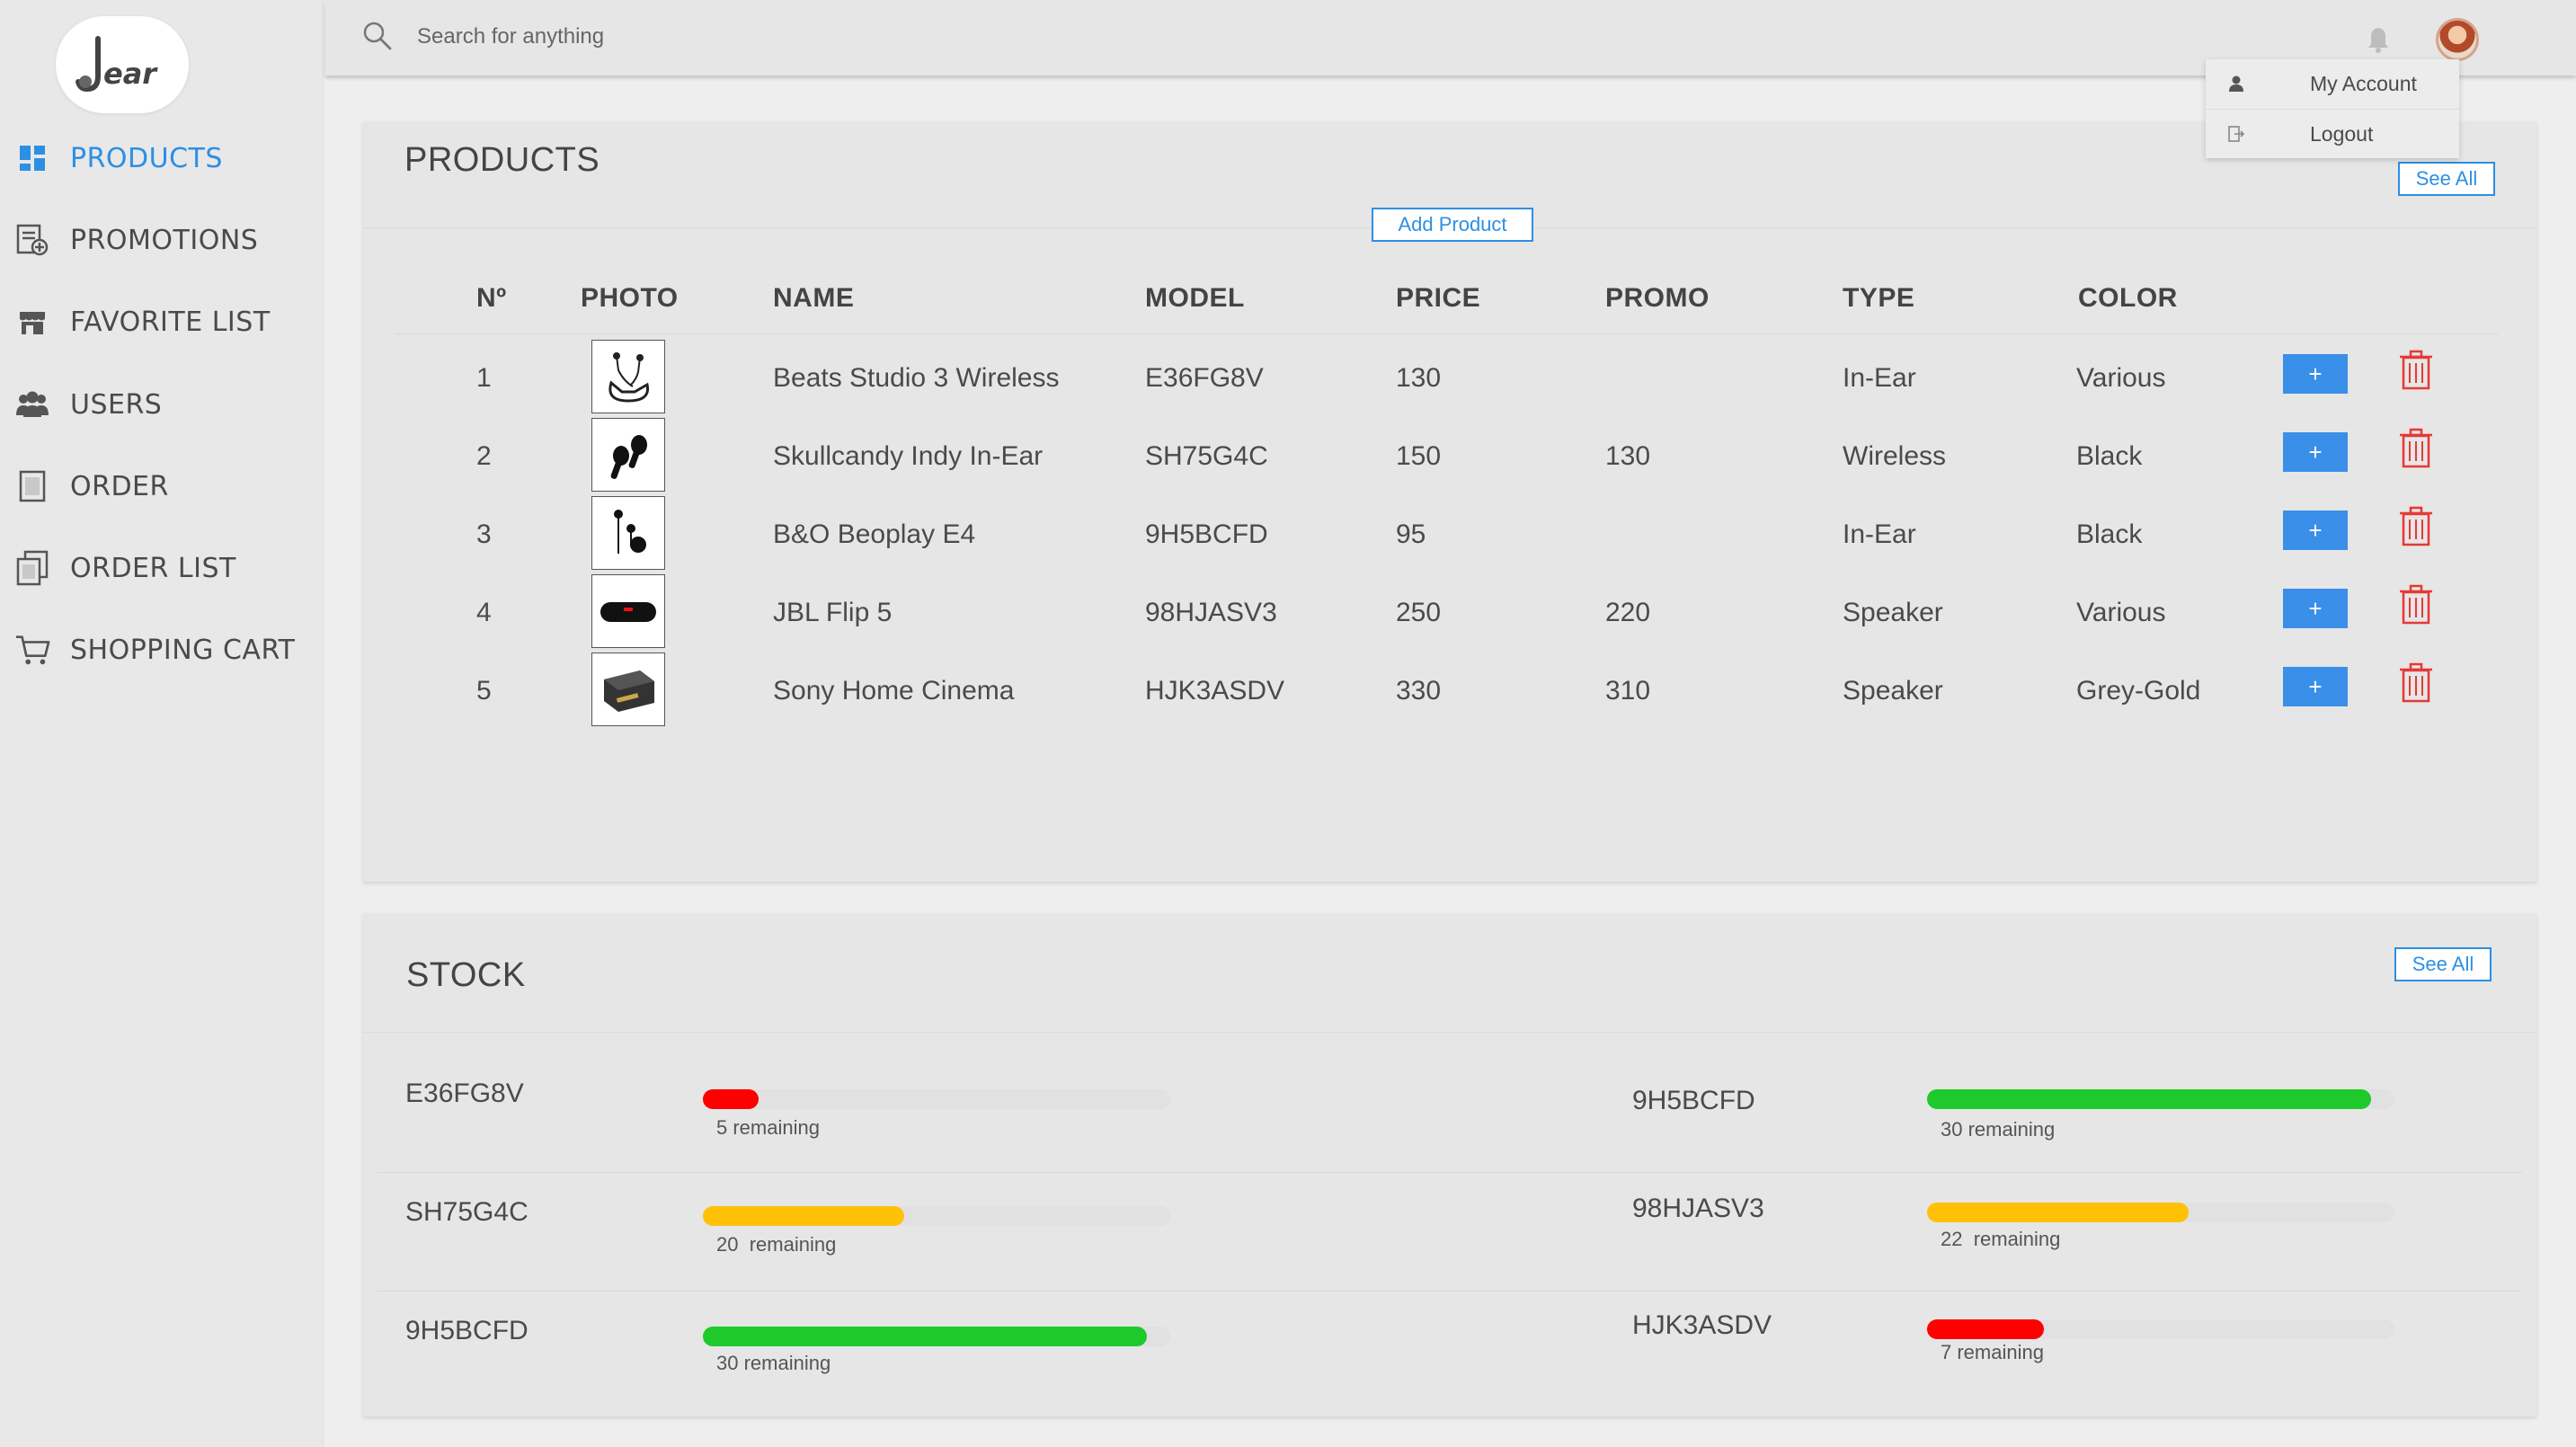 This screenshot has width=2576, height=1447. I want to click on neckband-earphones-icon, so click(629, 377).